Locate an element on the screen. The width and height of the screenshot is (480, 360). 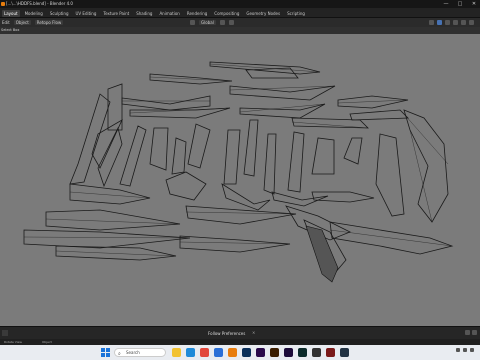
timeline-close-icon: × is located at coordinates (253, 332).